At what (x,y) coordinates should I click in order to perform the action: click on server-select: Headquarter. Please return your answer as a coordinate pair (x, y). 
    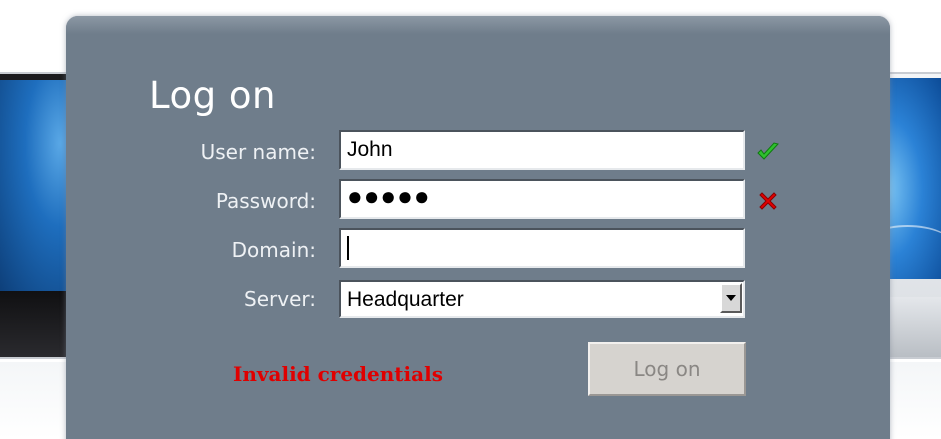
    Looking at the image, I should click on (542, 299).